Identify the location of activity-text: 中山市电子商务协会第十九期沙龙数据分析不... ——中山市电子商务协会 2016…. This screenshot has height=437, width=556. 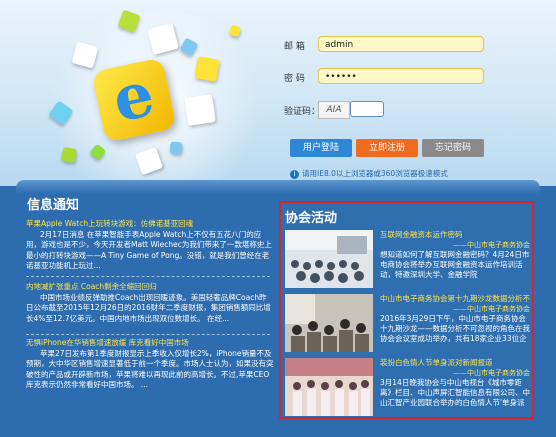
(455, 319).